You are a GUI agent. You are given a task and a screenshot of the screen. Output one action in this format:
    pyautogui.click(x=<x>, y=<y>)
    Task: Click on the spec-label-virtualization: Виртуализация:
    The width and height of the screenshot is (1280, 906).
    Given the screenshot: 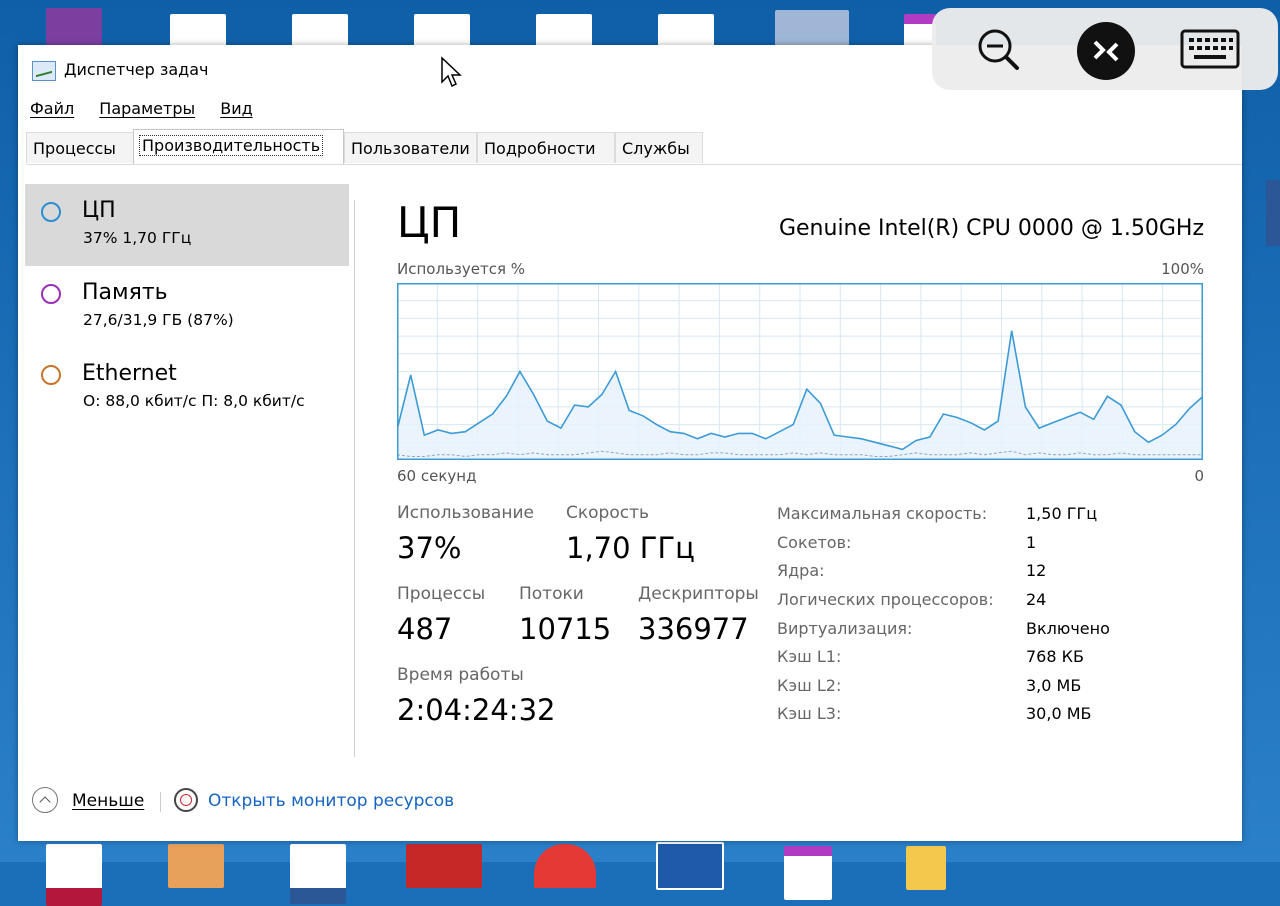 What is the action you would take?
    pyautogui.click(x=845, y=628)
    